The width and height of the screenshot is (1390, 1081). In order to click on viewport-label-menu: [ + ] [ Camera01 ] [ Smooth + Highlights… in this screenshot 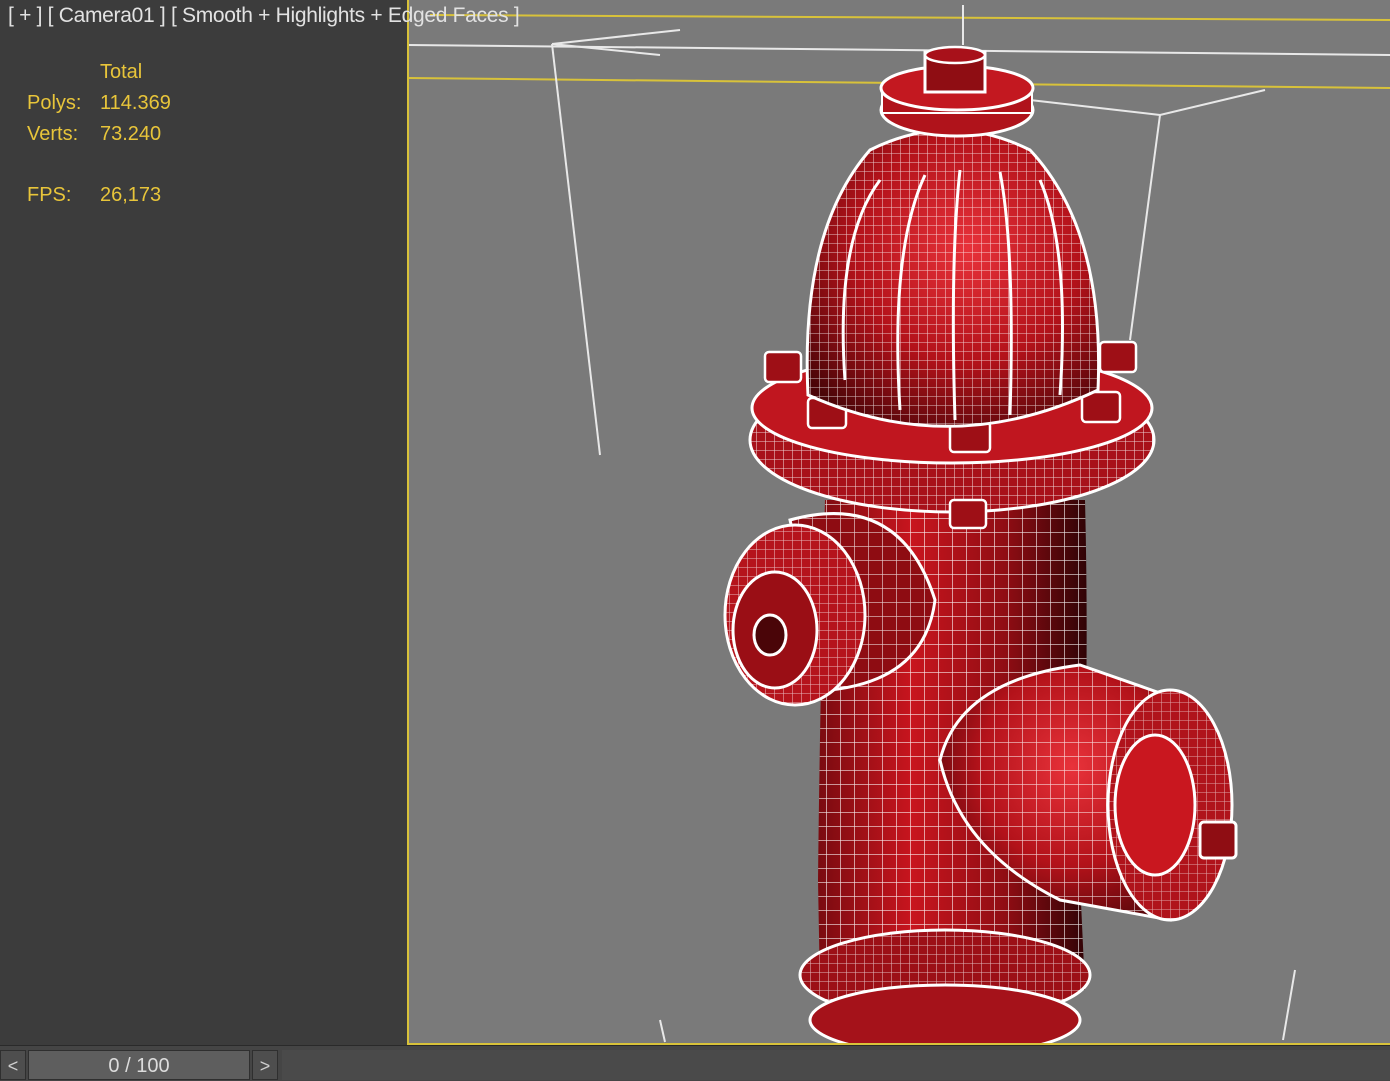, I will do `click(264, 16)`.